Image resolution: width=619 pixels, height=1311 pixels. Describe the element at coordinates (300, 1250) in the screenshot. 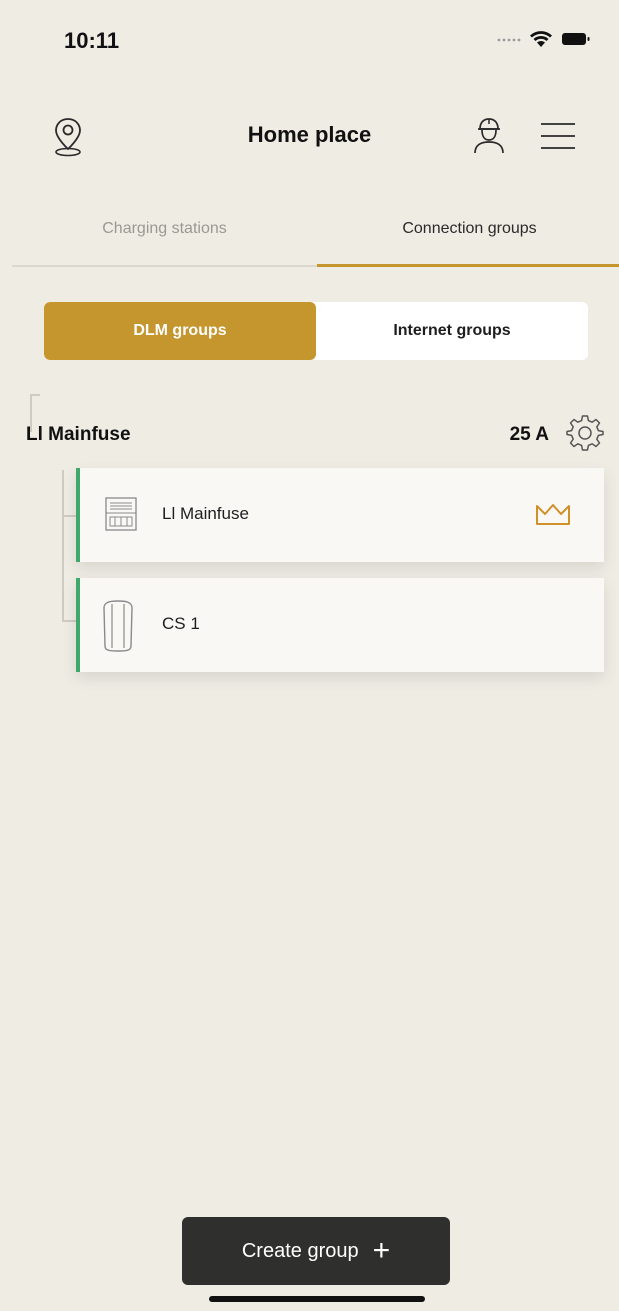

I see `create-group-label: Create group` at that location.